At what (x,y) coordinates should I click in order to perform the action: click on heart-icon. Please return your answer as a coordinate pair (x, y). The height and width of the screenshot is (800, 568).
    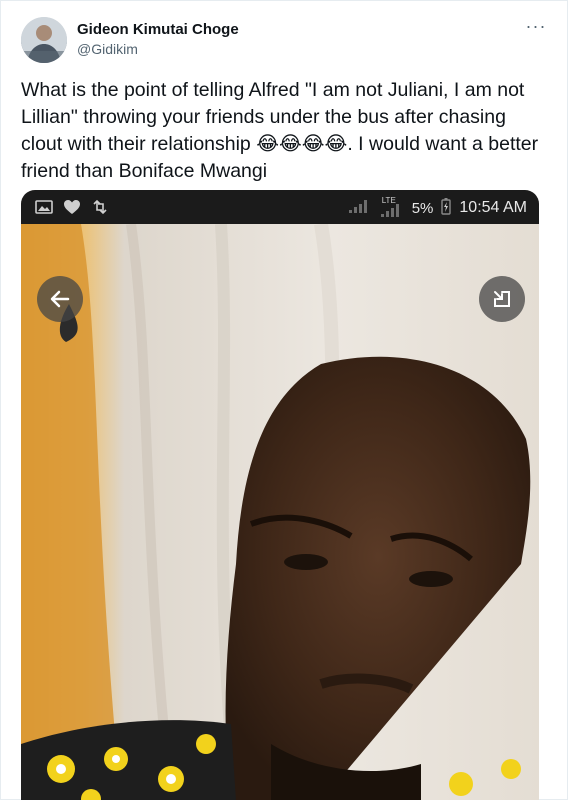
    Looking at the image, I should click on (72, 207).